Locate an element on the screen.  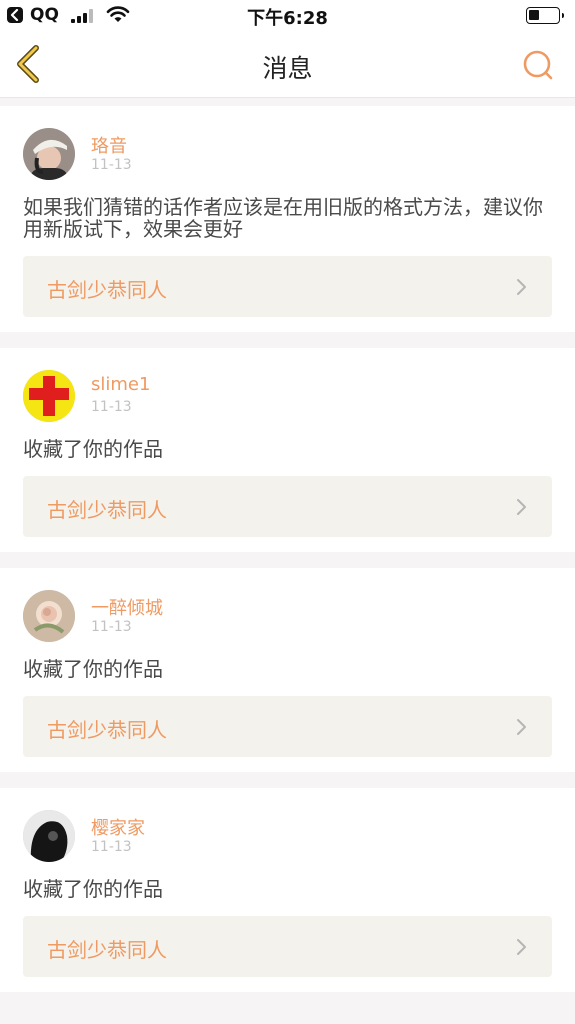
search-button is located at coordinates (538, 65).